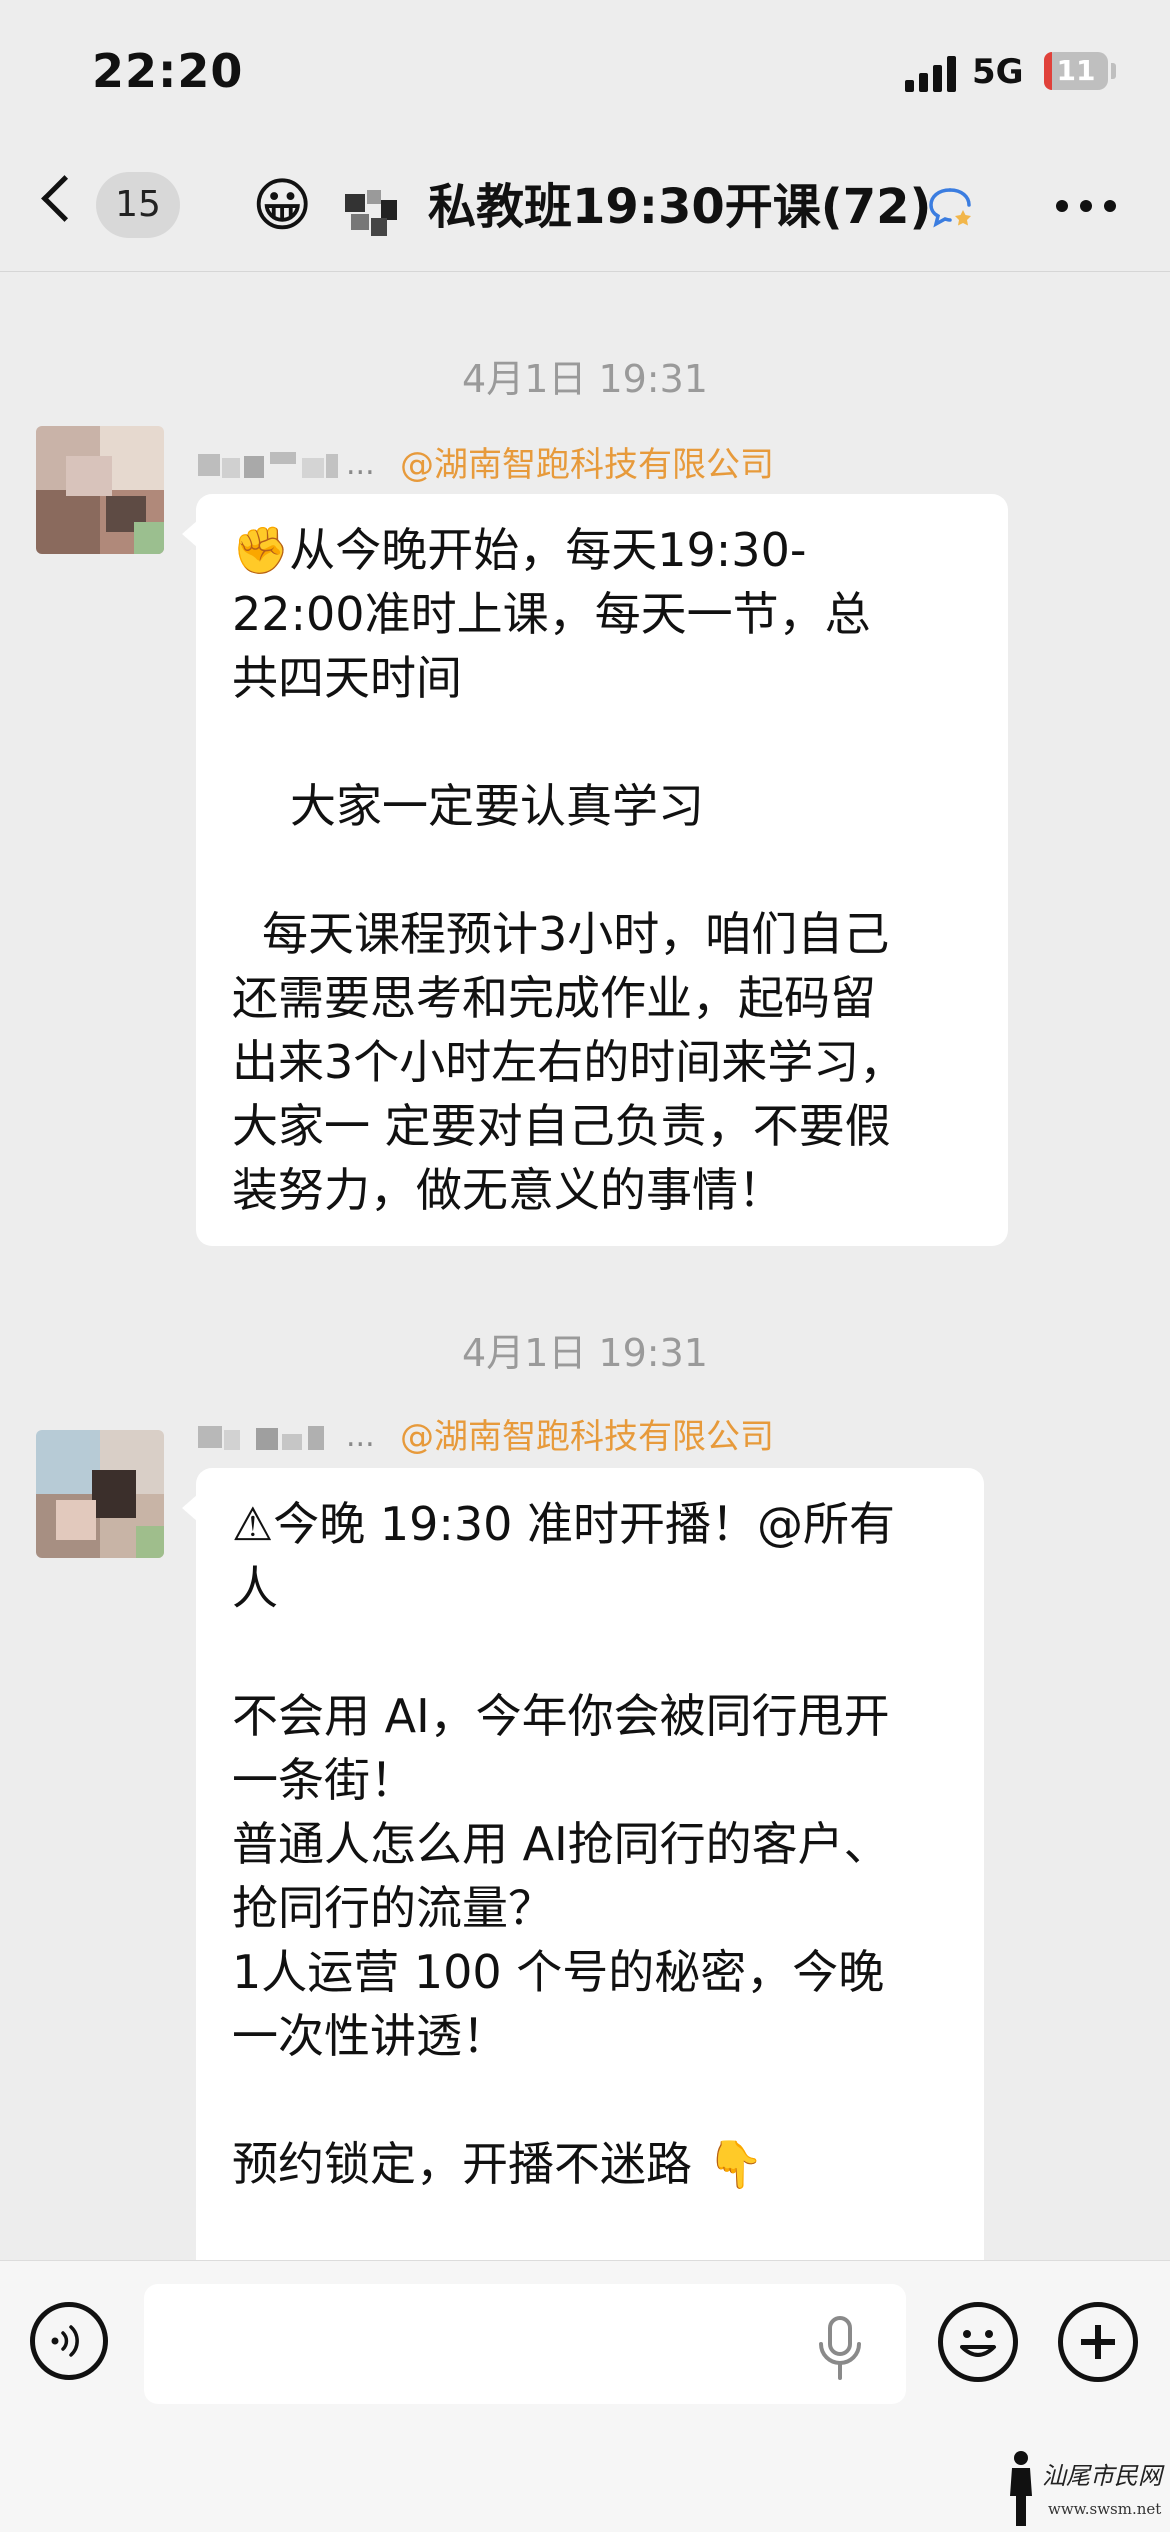 This screenshot has height=2532, width=1170. Describe the element at coordinates (255, 1588) in the screenshot. I see `message-line: 人` at that location.